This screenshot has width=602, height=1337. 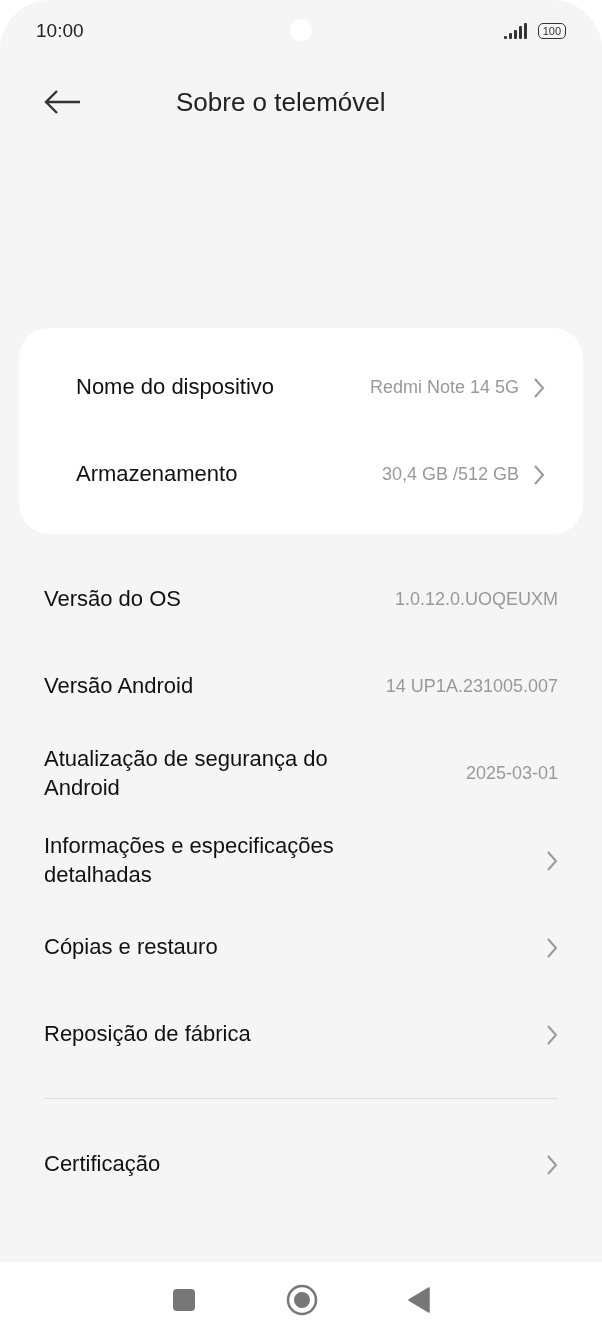 I want to click on status-time: 10:00, so click(x=60, y=31).